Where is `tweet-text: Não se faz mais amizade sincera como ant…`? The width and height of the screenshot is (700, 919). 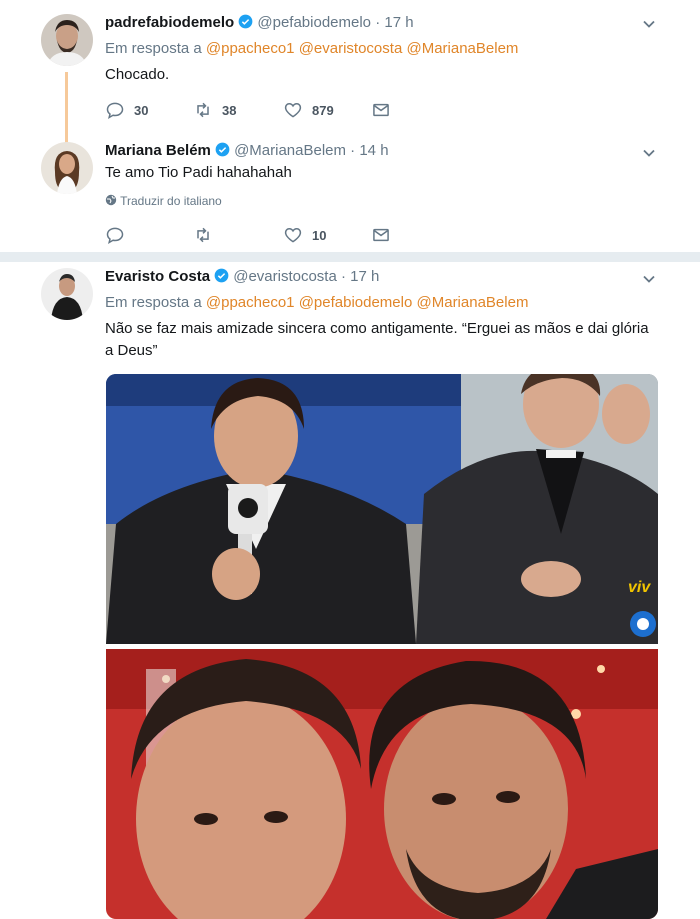
tweet-text: Não se faz mais amizade sincera como ant… is located at coordinates (385, 340).